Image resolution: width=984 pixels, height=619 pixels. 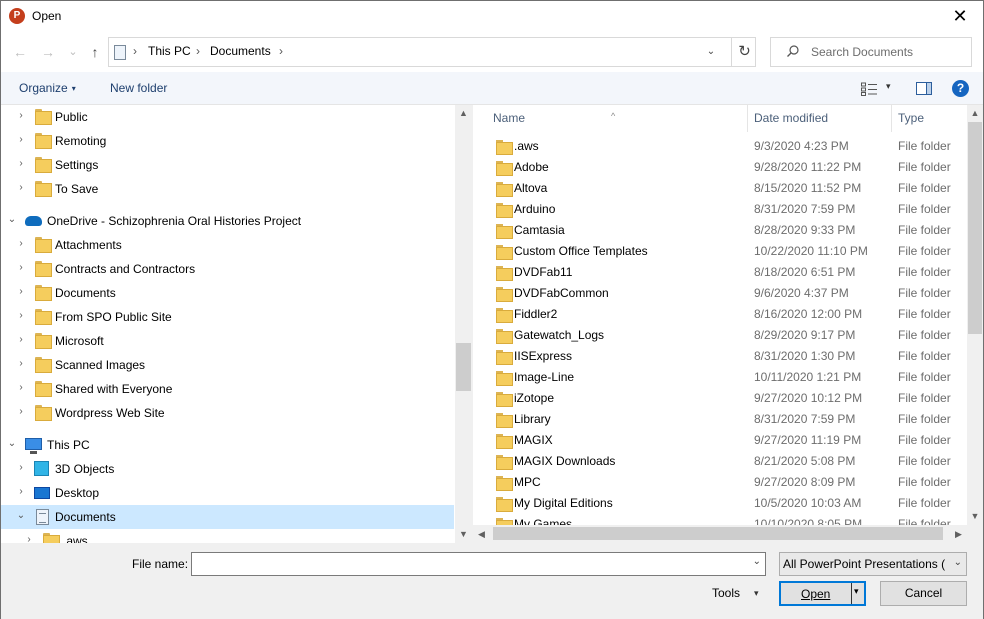 I want to click on breadcrumb-documents: Documents, so click(x=240, y=51).